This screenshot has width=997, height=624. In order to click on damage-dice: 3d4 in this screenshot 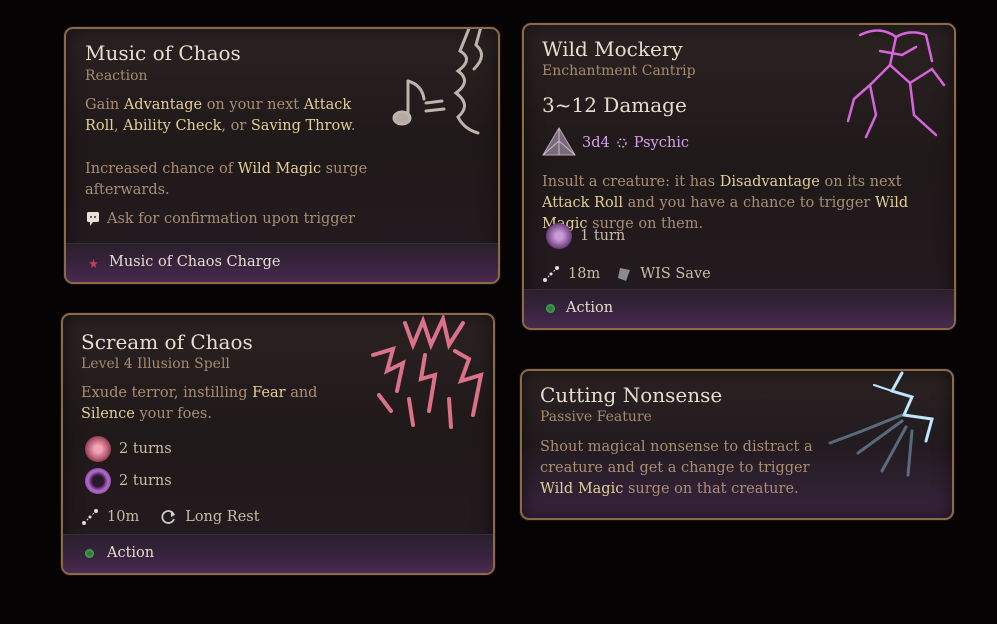, I will do `click(596, 143)`.